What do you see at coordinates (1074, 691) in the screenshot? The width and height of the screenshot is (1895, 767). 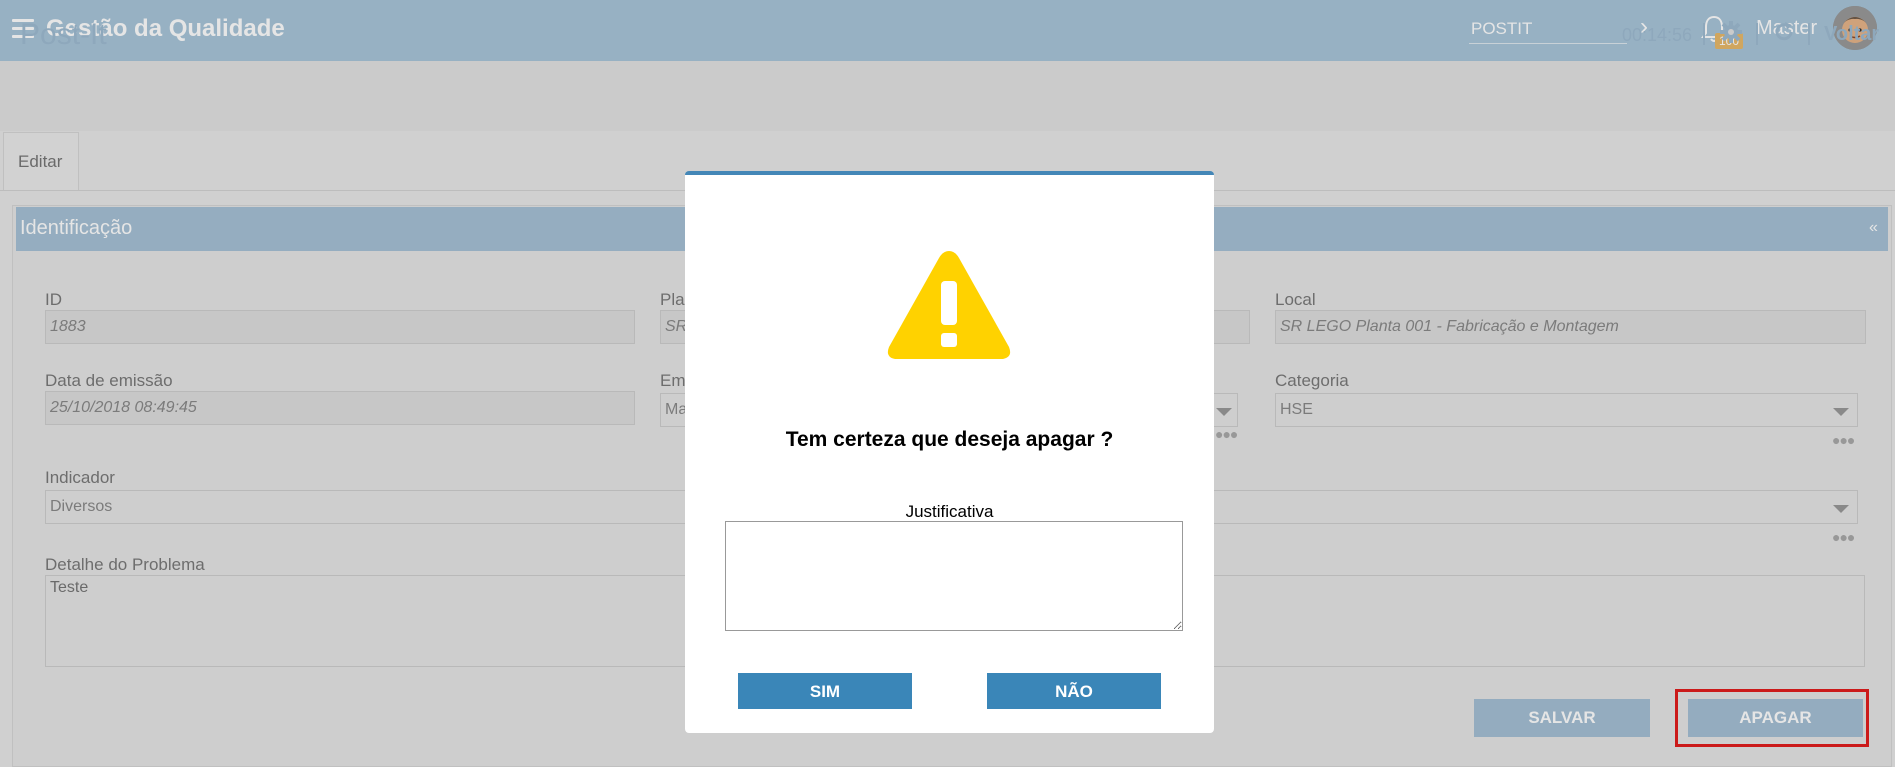 I see `confirm-no-button: NÃO` at bounding box center [1074, 691].